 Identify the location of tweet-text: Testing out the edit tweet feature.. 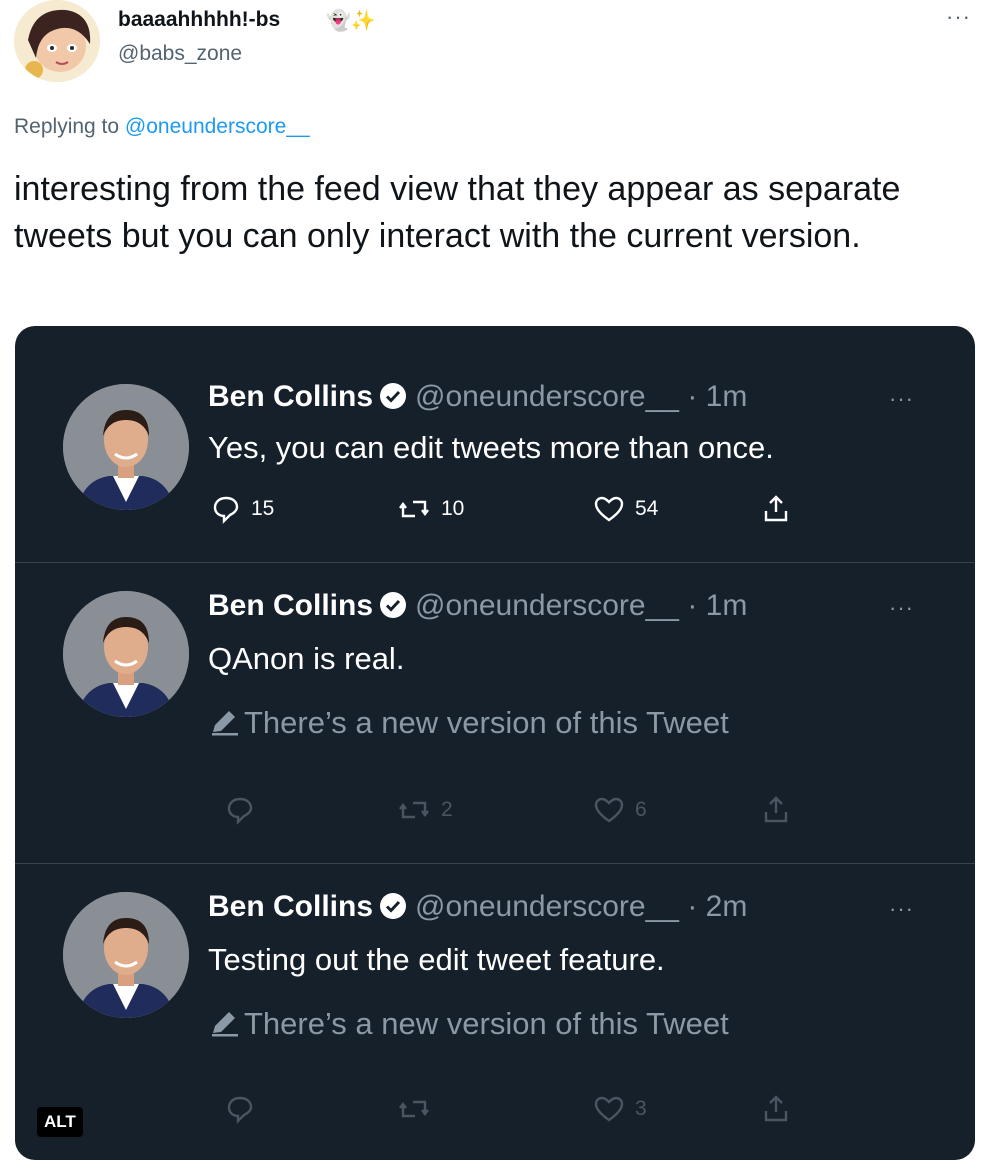
(436, 959).